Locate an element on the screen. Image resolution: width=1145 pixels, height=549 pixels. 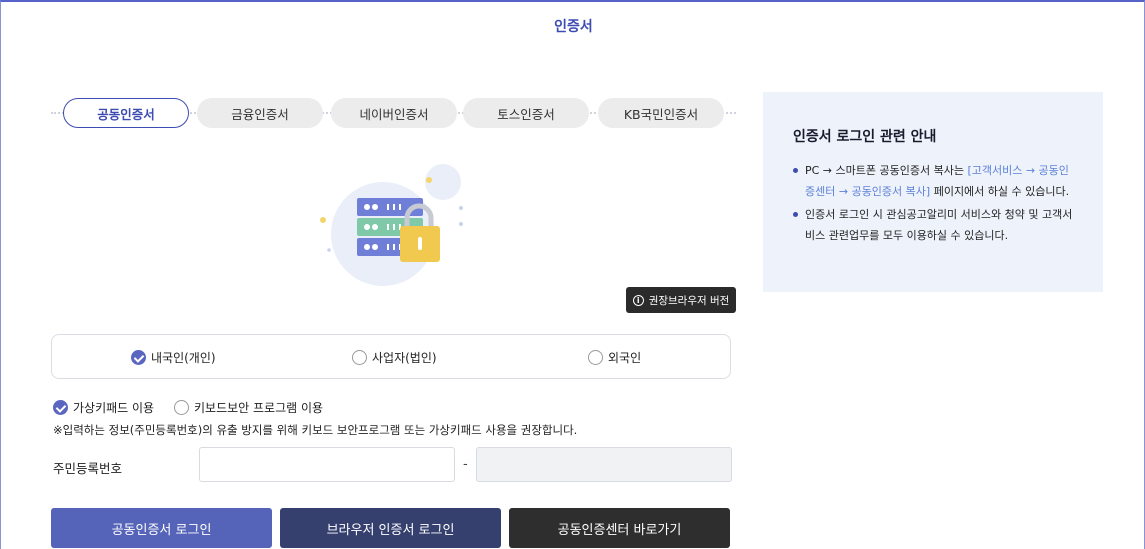
radio-foreigner: 외국인 is located at coordinates (614, 357).